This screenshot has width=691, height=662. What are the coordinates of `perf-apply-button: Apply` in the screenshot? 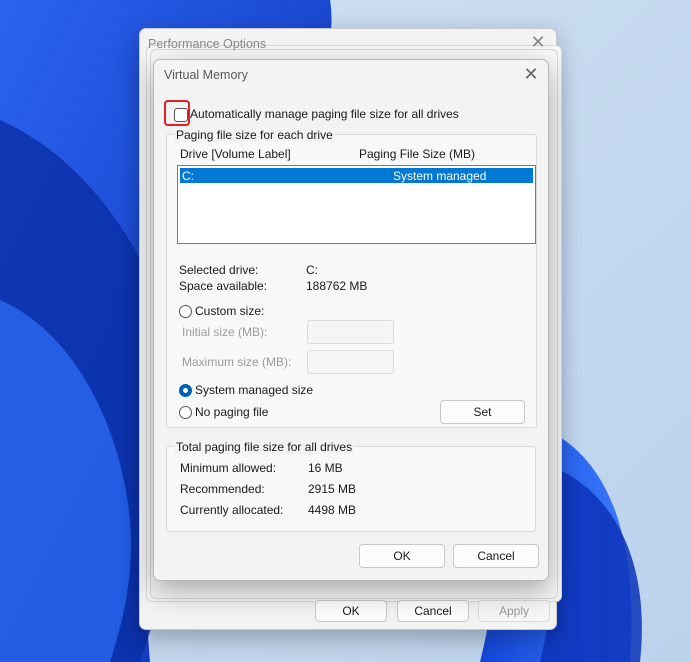 It's located at (514, 611).